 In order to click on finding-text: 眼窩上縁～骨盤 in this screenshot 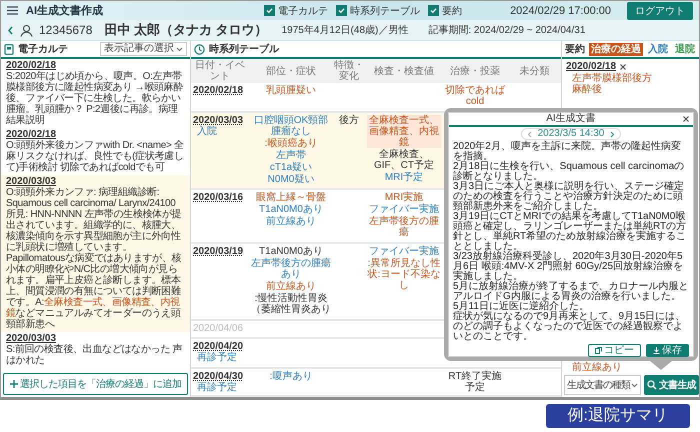, I will do `click(291, 198)`.